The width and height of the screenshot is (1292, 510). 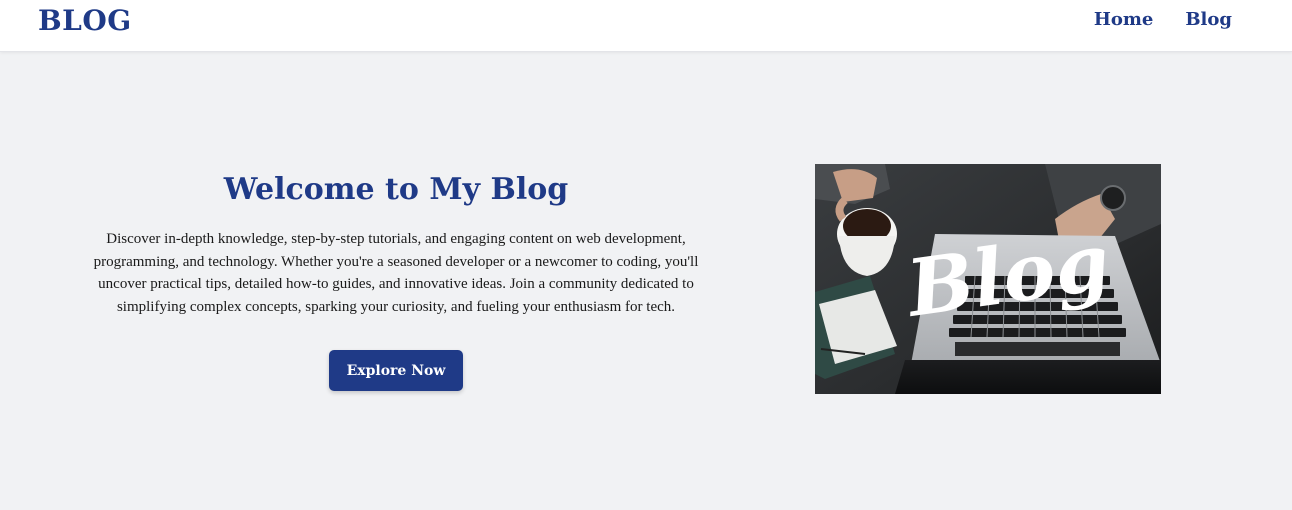 I want to click on navbar: BLOG Home Blog, so click(x=646, y=26).